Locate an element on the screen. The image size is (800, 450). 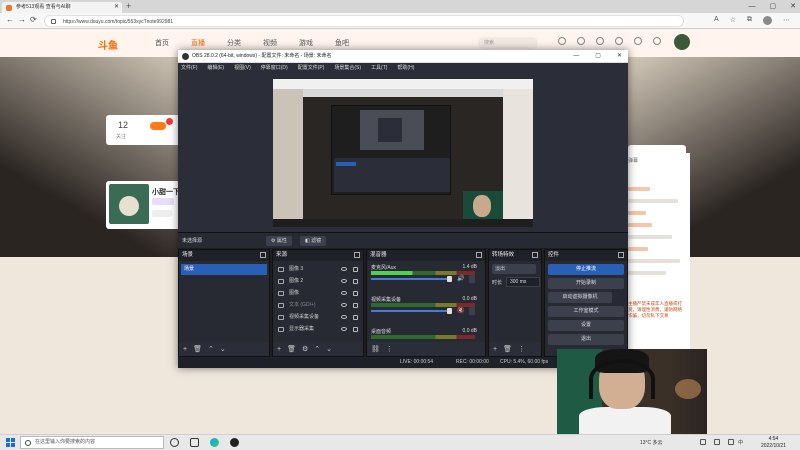
profile-avatar is located at coordinates (767, 20).